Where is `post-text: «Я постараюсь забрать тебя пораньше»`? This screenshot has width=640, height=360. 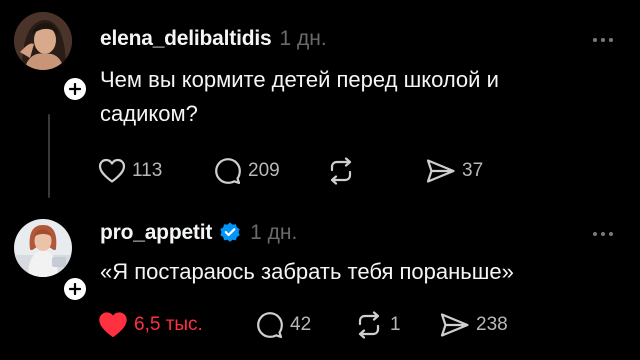 post-text: «Я постараюсь забрать тебя пораньше» is located at coordinates (307, 272).